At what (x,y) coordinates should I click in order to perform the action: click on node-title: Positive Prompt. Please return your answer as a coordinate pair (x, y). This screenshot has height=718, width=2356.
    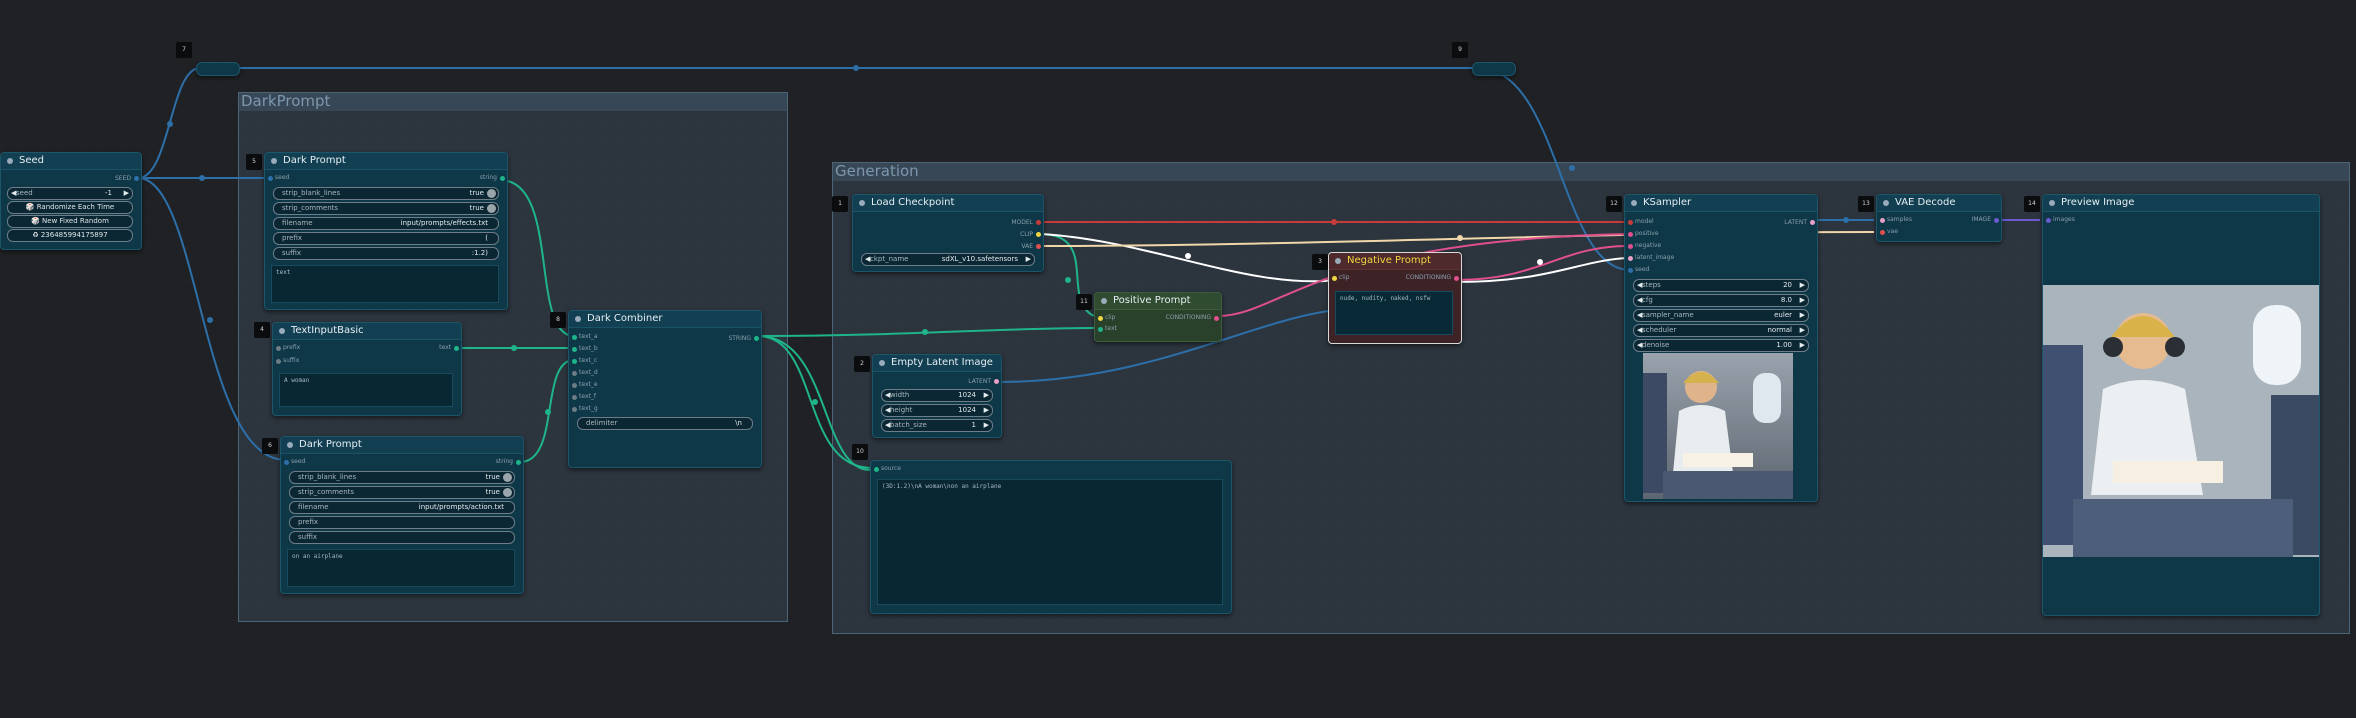
    Looking at the image, I should click on (1158, 301).